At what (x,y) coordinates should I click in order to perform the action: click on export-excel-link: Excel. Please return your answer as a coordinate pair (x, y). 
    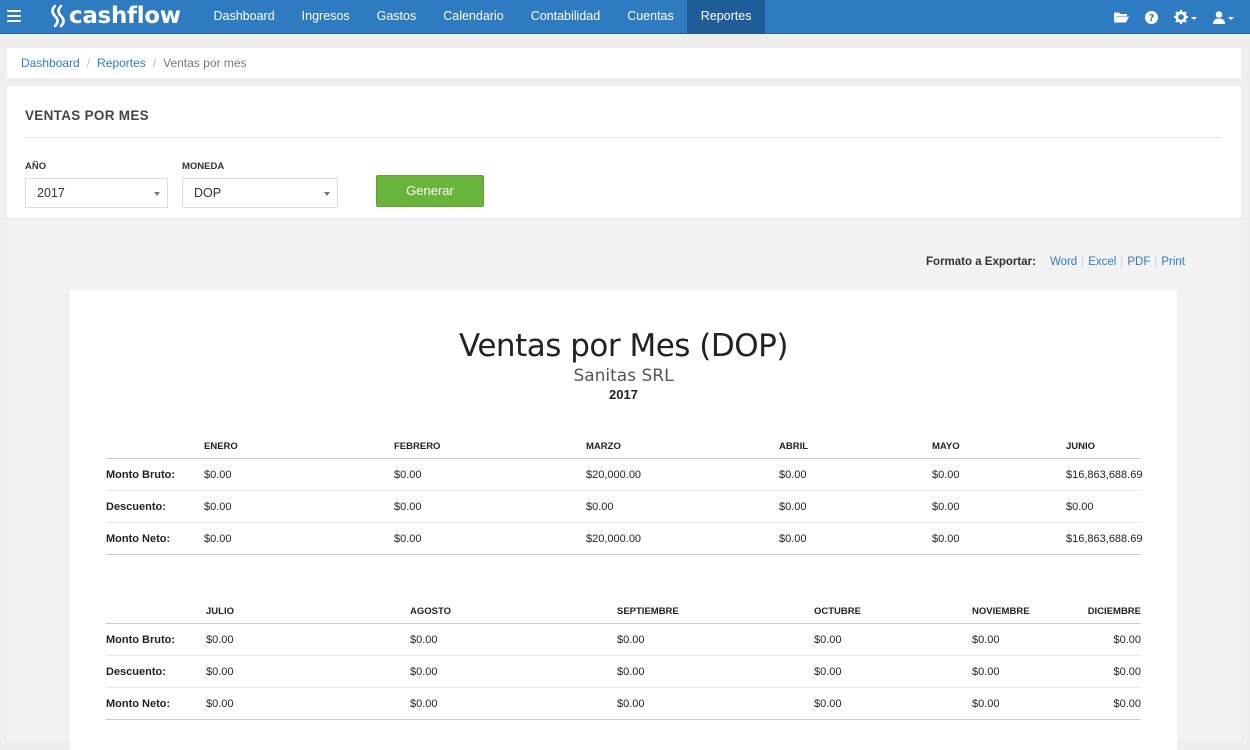
    Looking at the image, I should click on (1102, 262).